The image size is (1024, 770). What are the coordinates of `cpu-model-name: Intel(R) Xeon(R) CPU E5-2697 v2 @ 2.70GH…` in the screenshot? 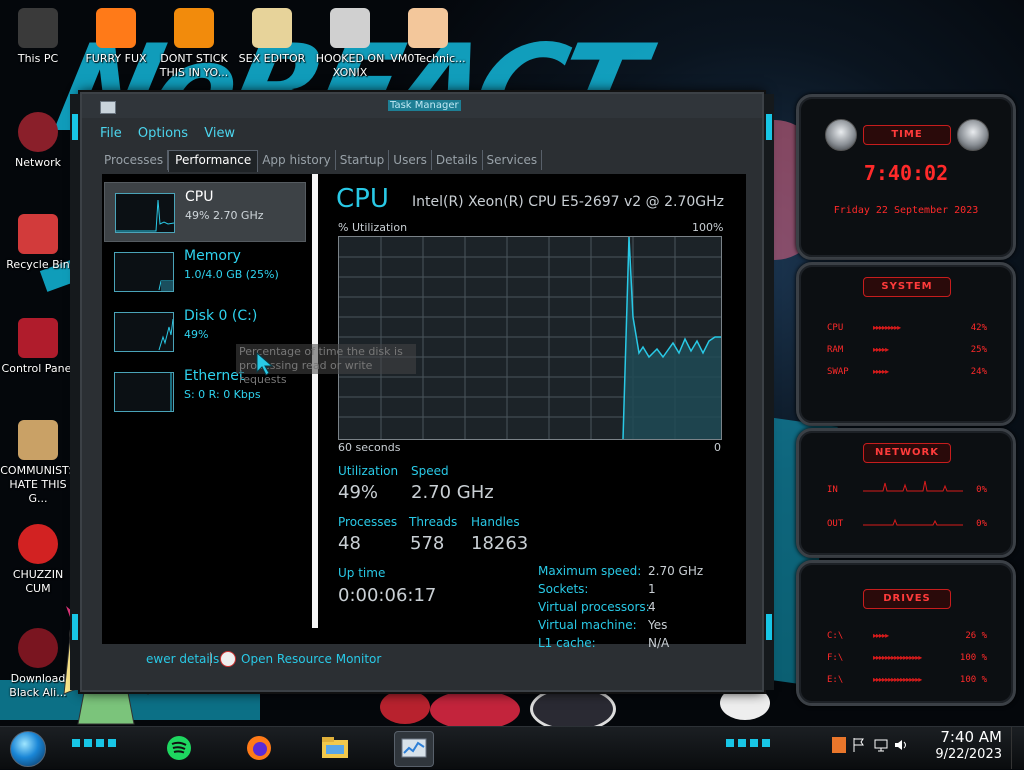 It's located at (568, 202).